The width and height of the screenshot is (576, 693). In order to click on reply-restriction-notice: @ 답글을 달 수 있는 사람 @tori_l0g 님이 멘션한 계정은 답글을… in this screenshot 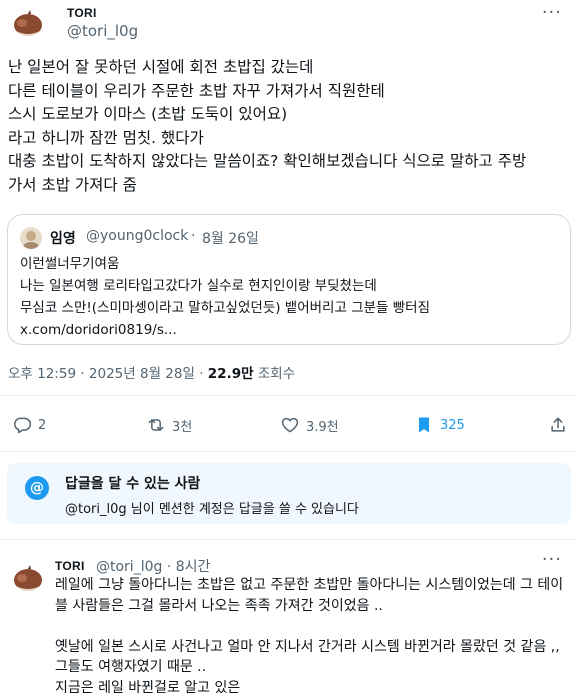, I will do `click(289, 493)`.